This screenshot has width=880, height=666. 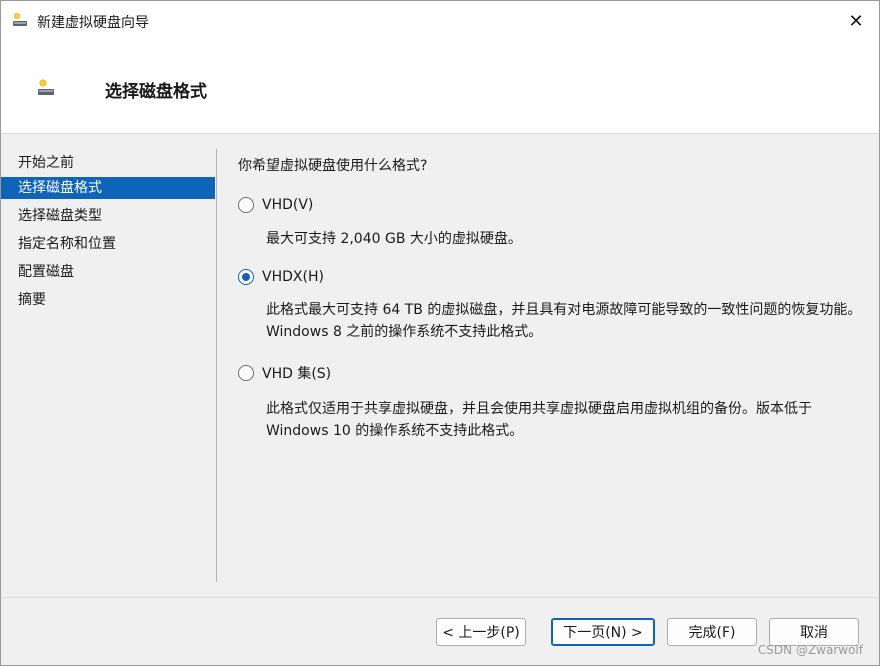 What do you see at coordinates (603, 632) in the screenshot?
I see `next-button: 下一页(N) >` at bounding box center [603, 632].